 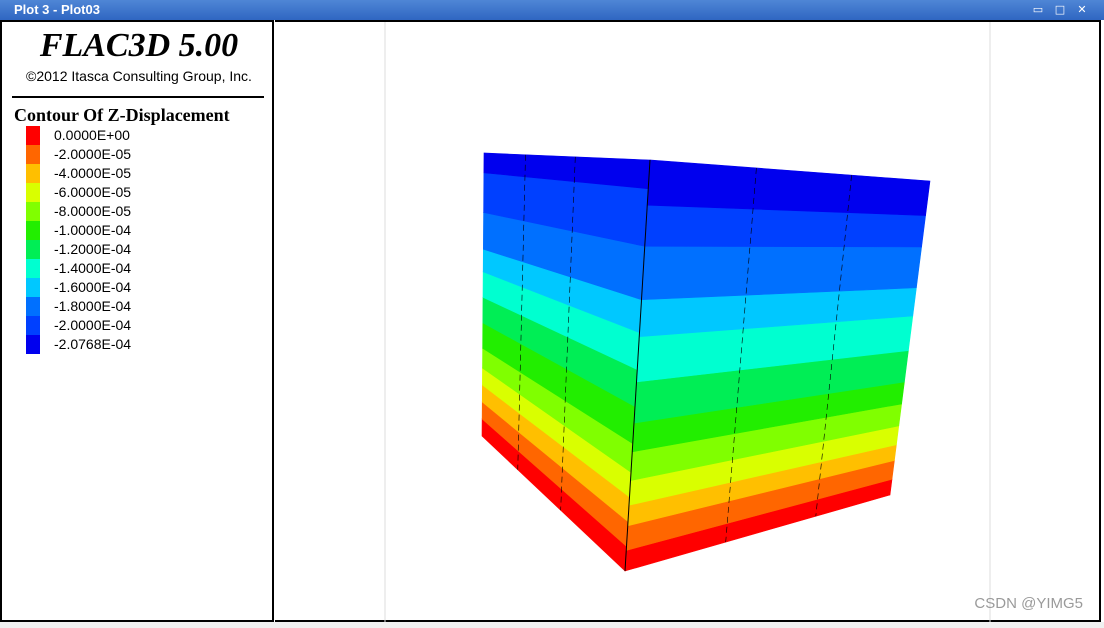 I want to click on legend-item: -1.4000E-04, so click(x=78, y=268).